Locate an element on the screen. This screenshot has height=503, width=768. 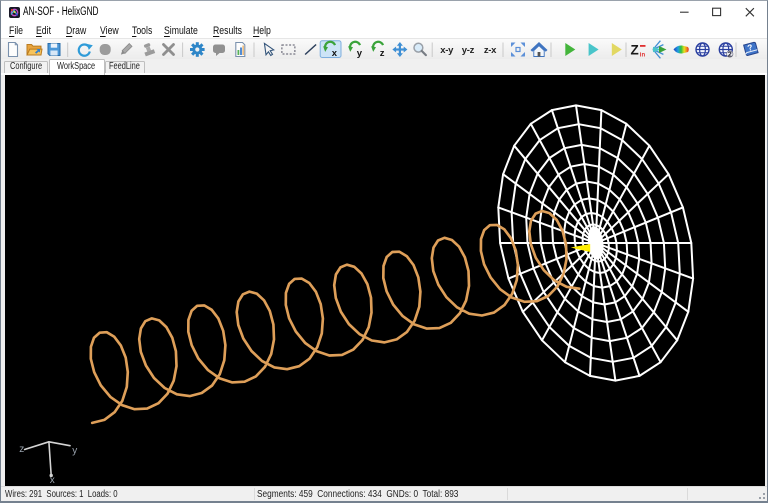
svg-text: z-x is located at coordinates (490, 50).